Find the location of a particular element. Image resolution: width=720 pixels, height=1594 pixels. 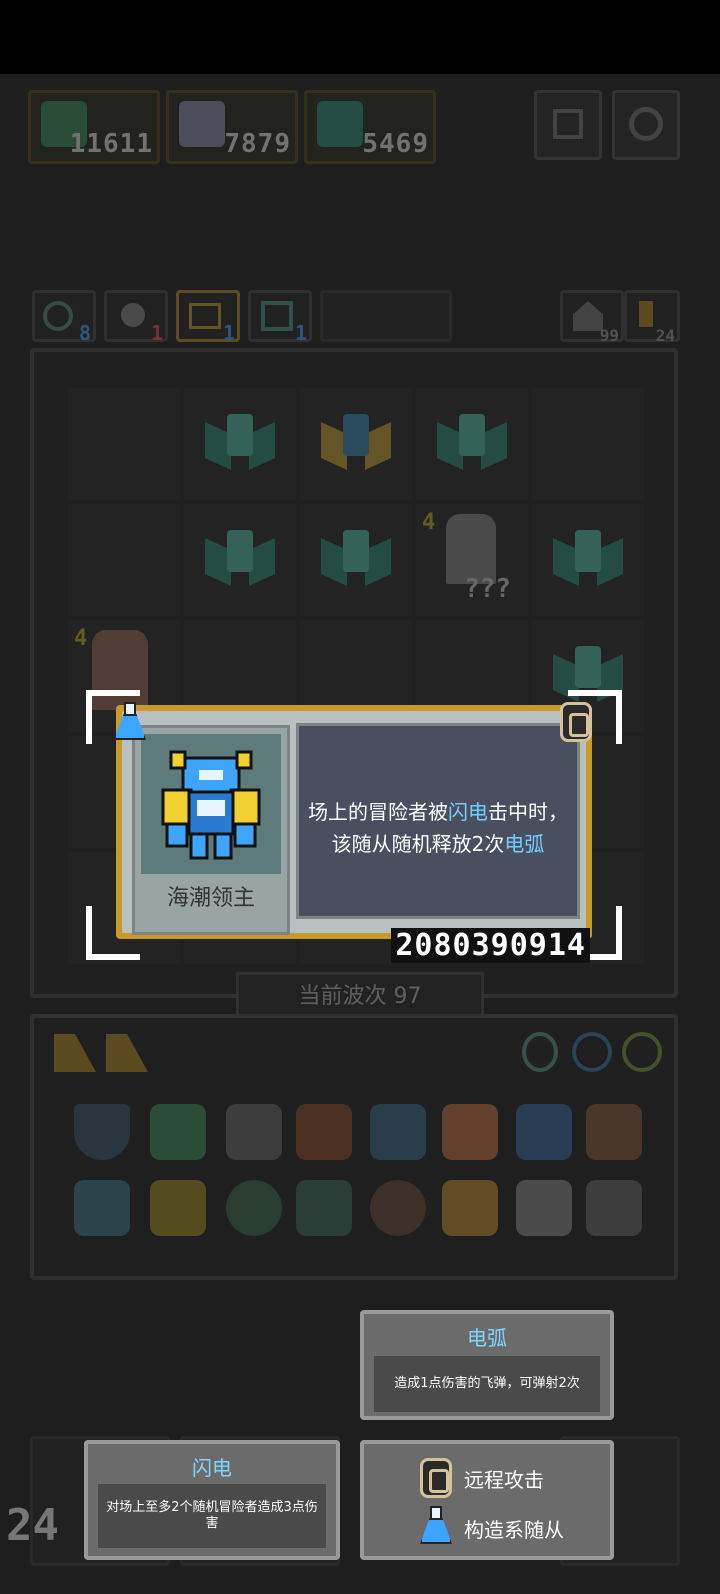

butterfly-icon is located at coordinates (398, 1208).